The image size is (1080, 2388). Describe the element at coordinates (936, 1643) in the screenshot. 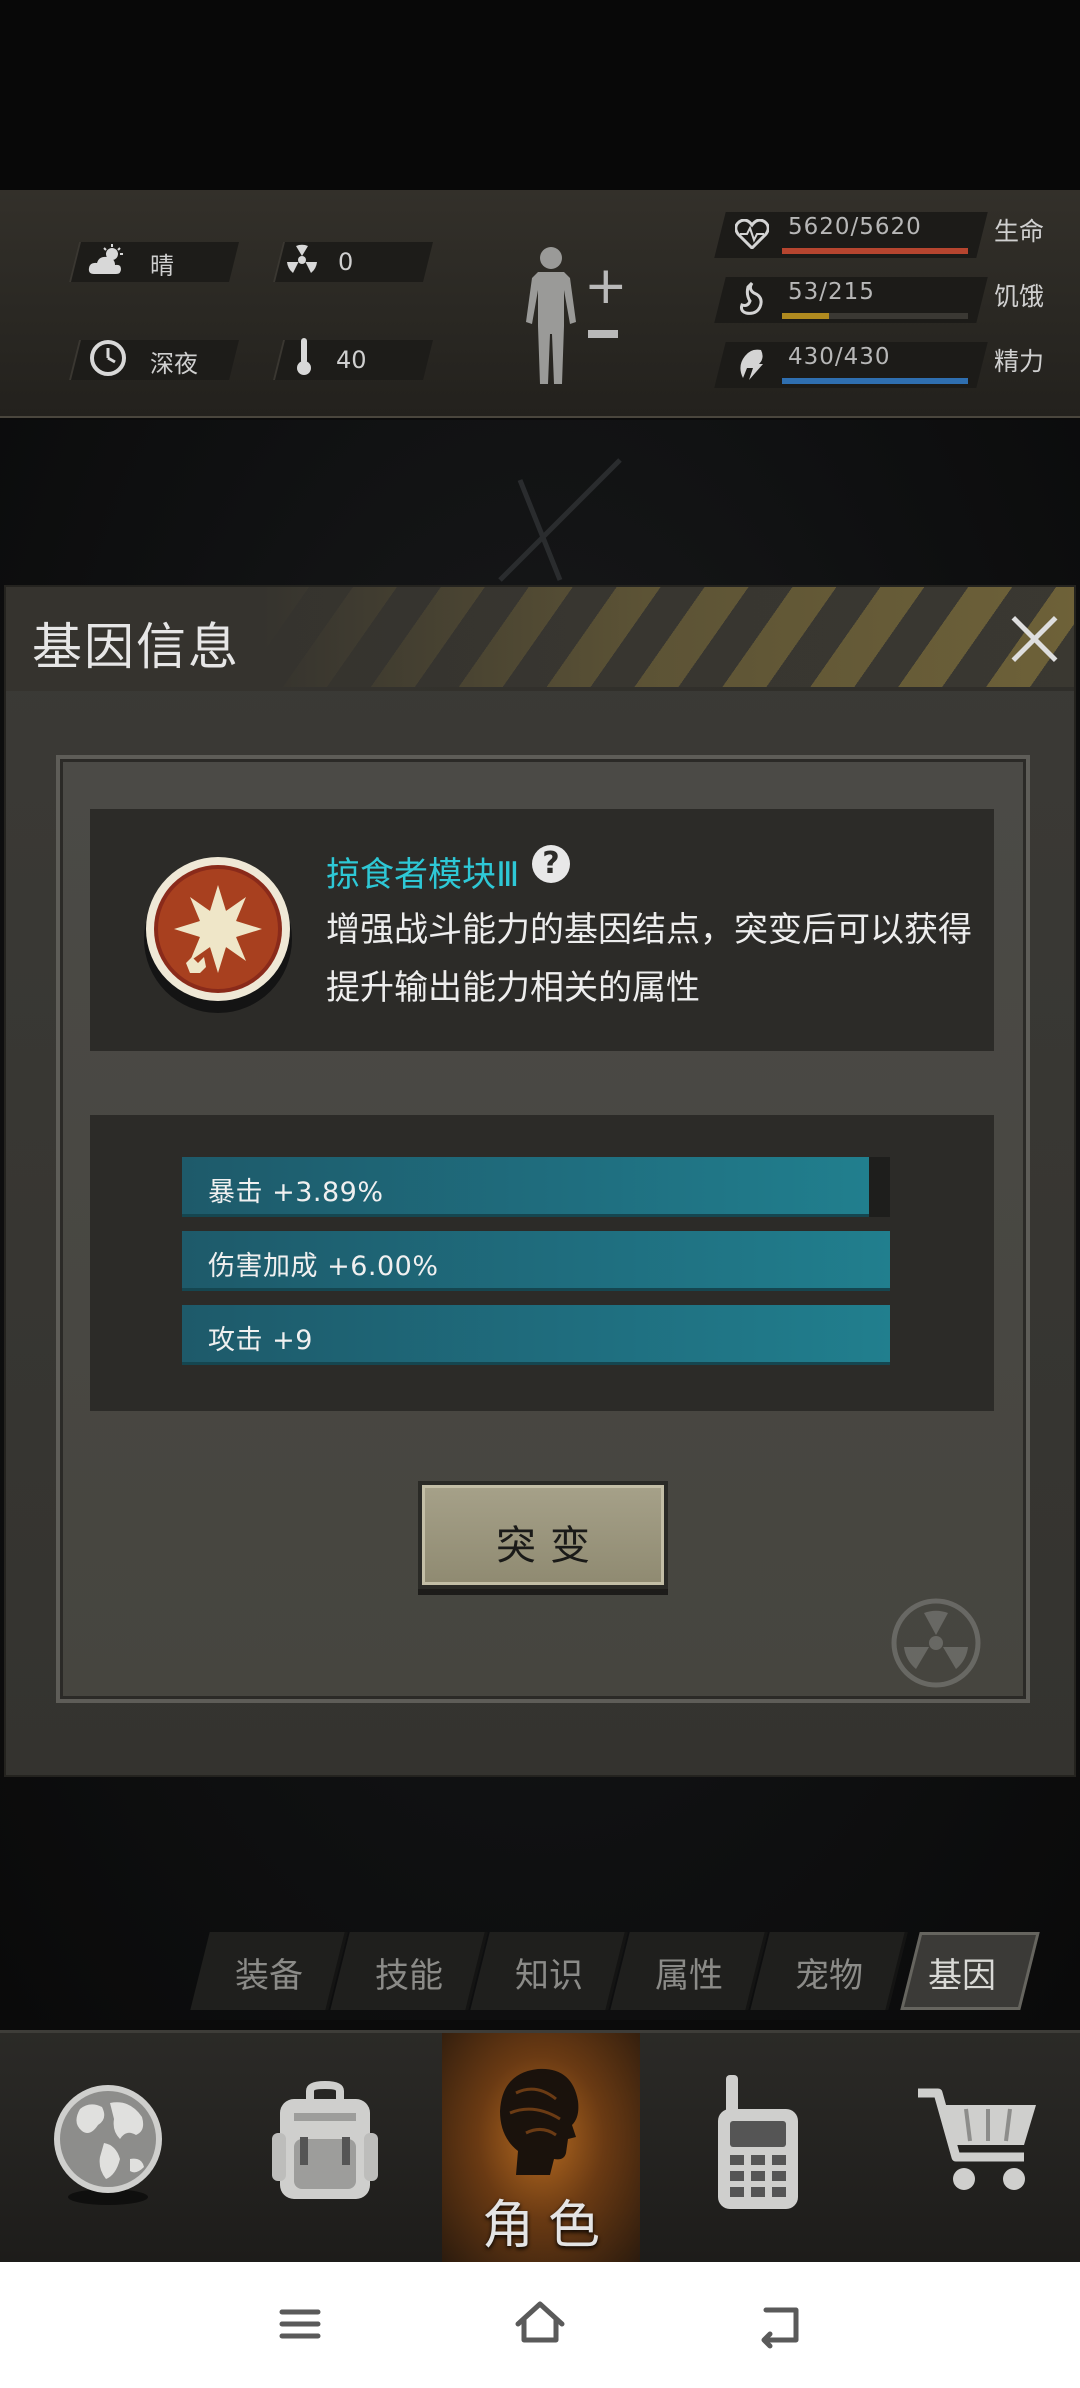

I see `radiation-watermark-icon` at that location.